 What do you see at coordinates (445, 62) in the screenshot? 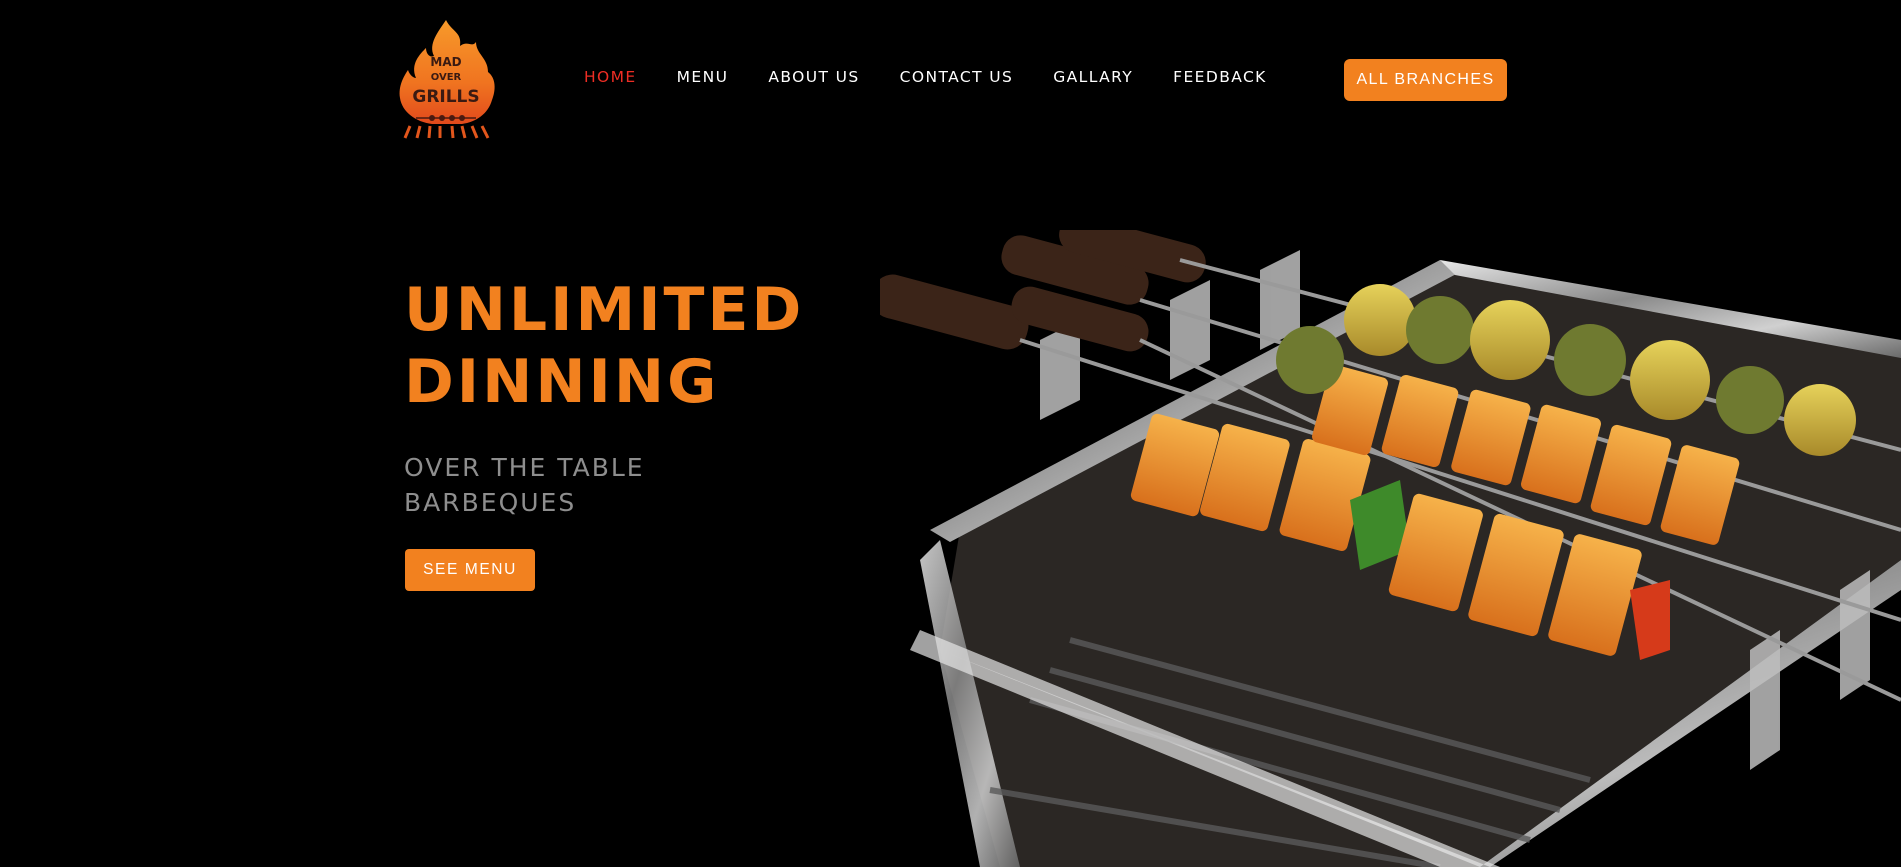
I see `svg-text: MAD` at bounding box center [445, 62].